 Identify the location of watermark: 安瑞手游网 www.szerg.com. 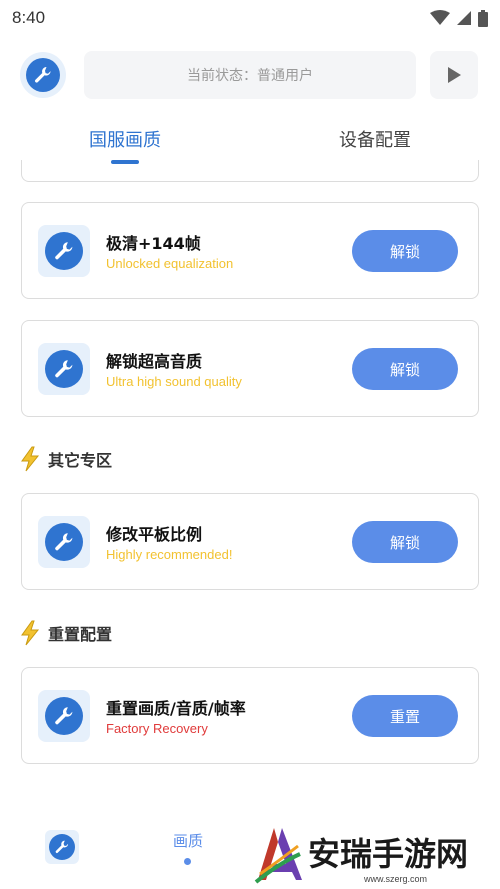
(376, 853).